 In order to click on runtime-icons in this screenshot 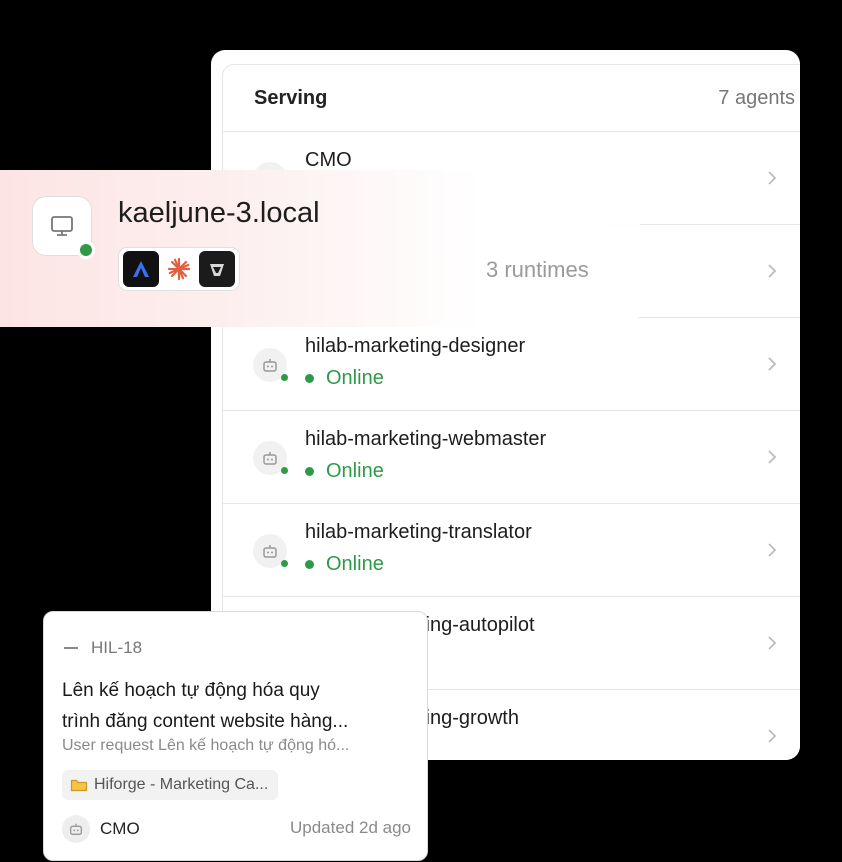, I will do `click(179, 269)`.